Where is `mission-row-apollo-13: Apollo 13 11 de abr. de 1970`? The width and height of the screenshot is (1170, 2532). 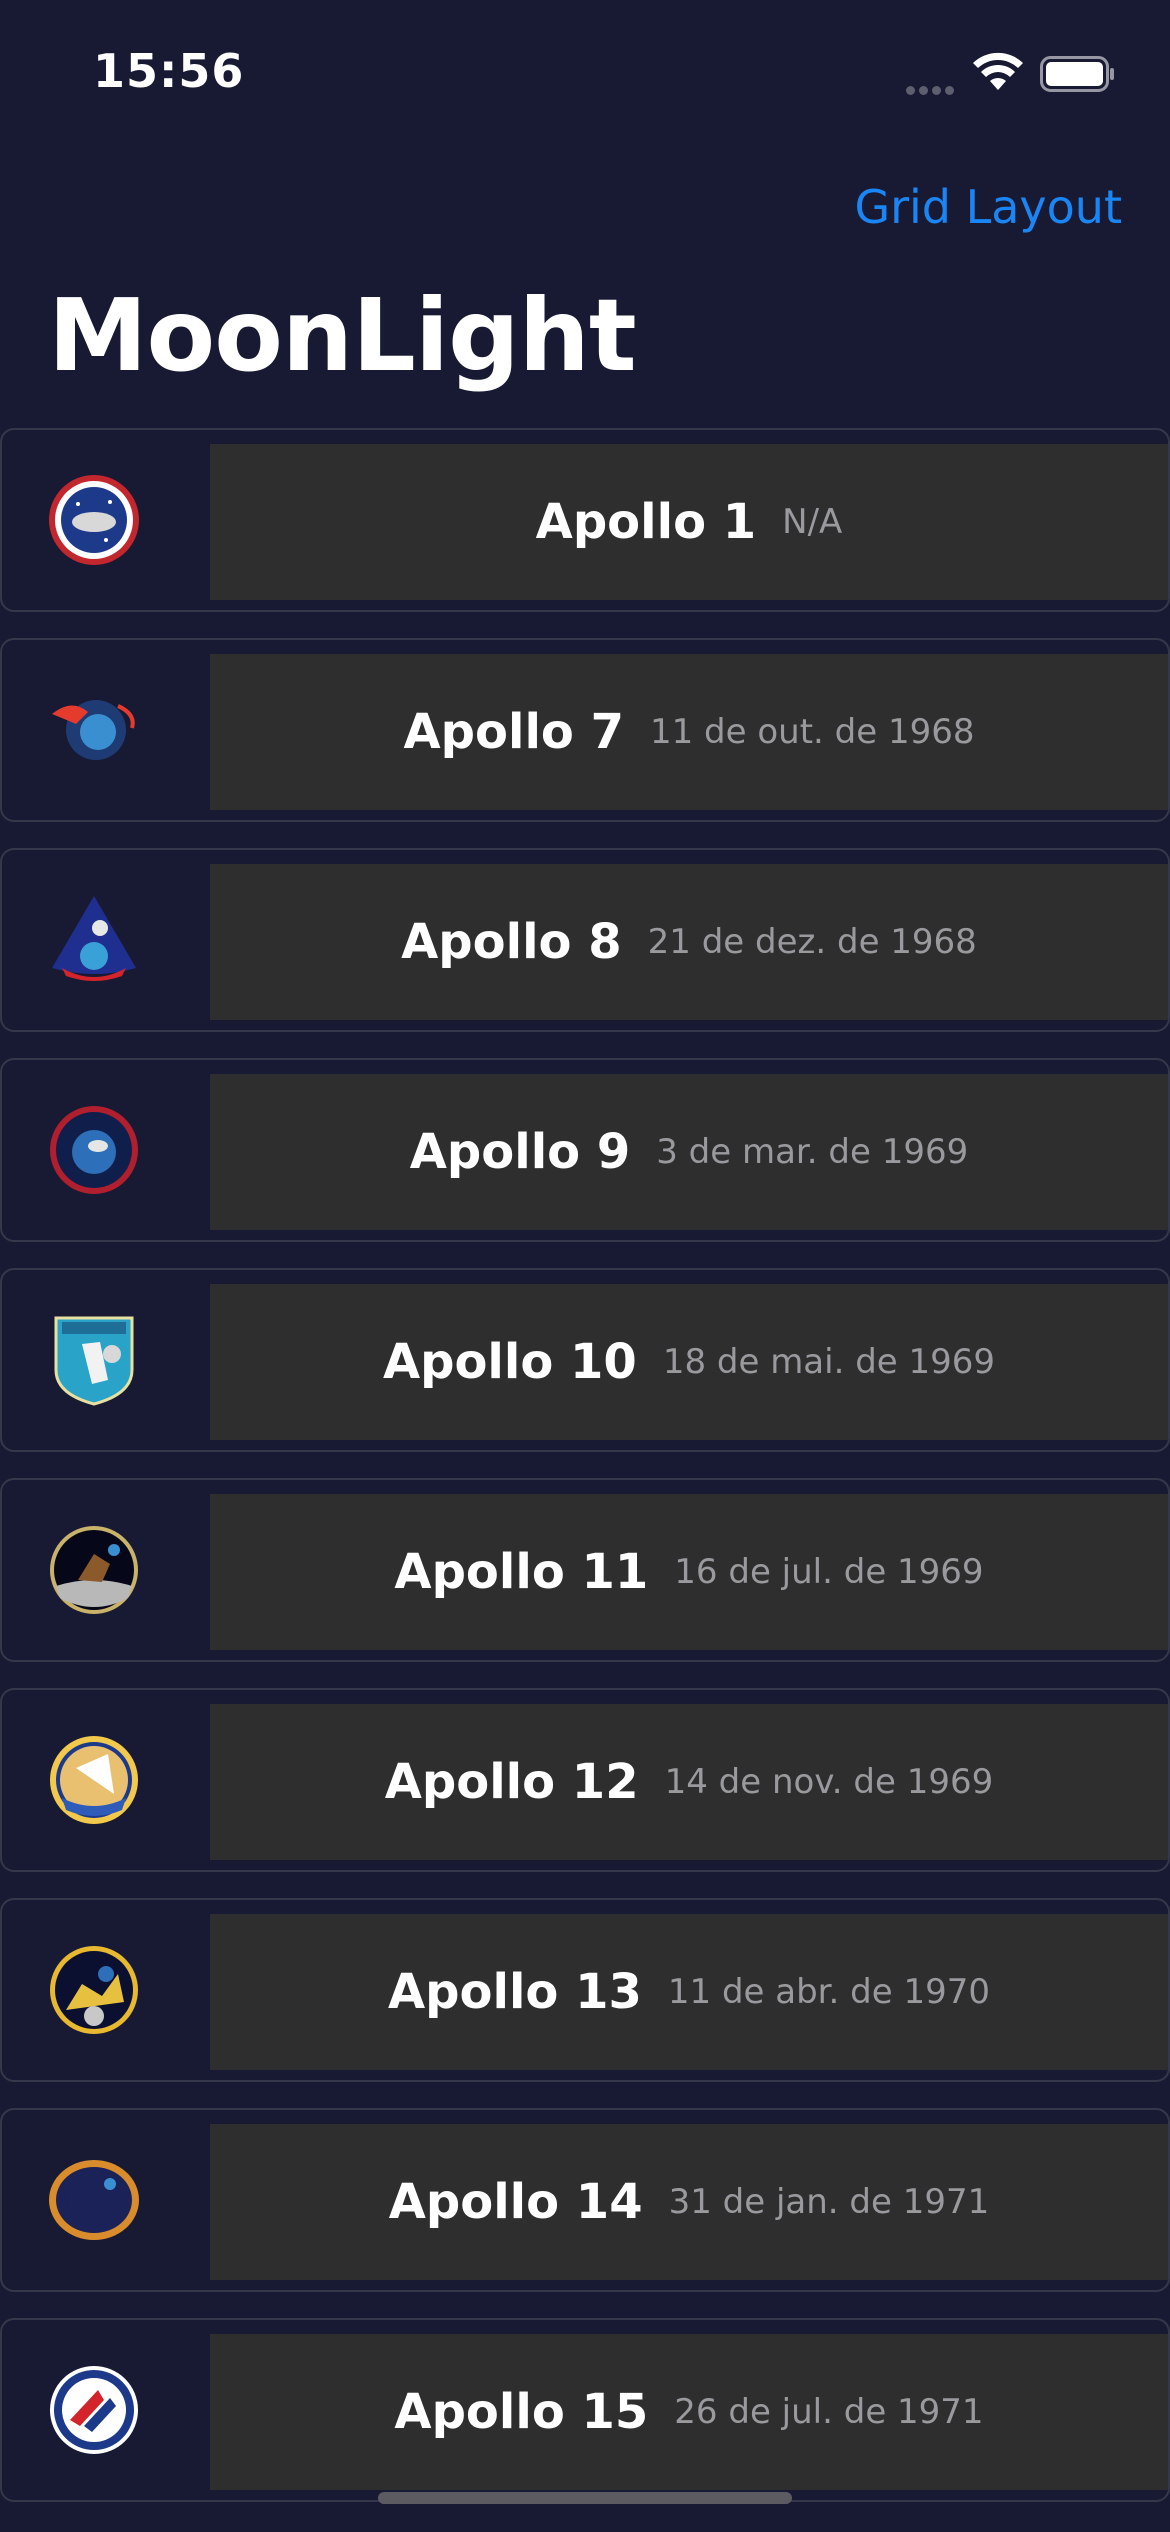
mission-row-apollo-13: Apollo 13 11 de abr. de 1970 is located at coordinates (585, 1990).